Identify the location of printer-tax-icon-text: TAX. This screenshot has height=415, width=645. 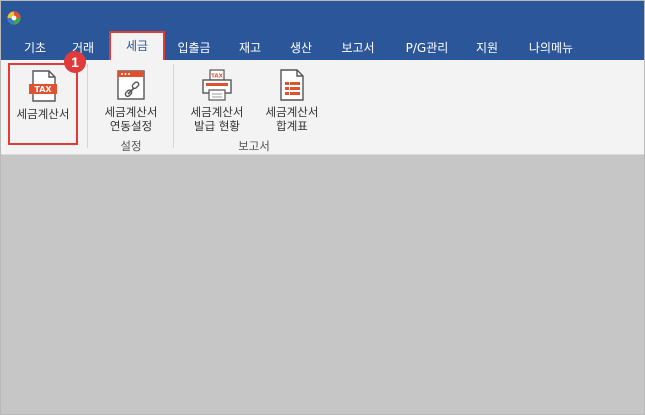
(217, 77).